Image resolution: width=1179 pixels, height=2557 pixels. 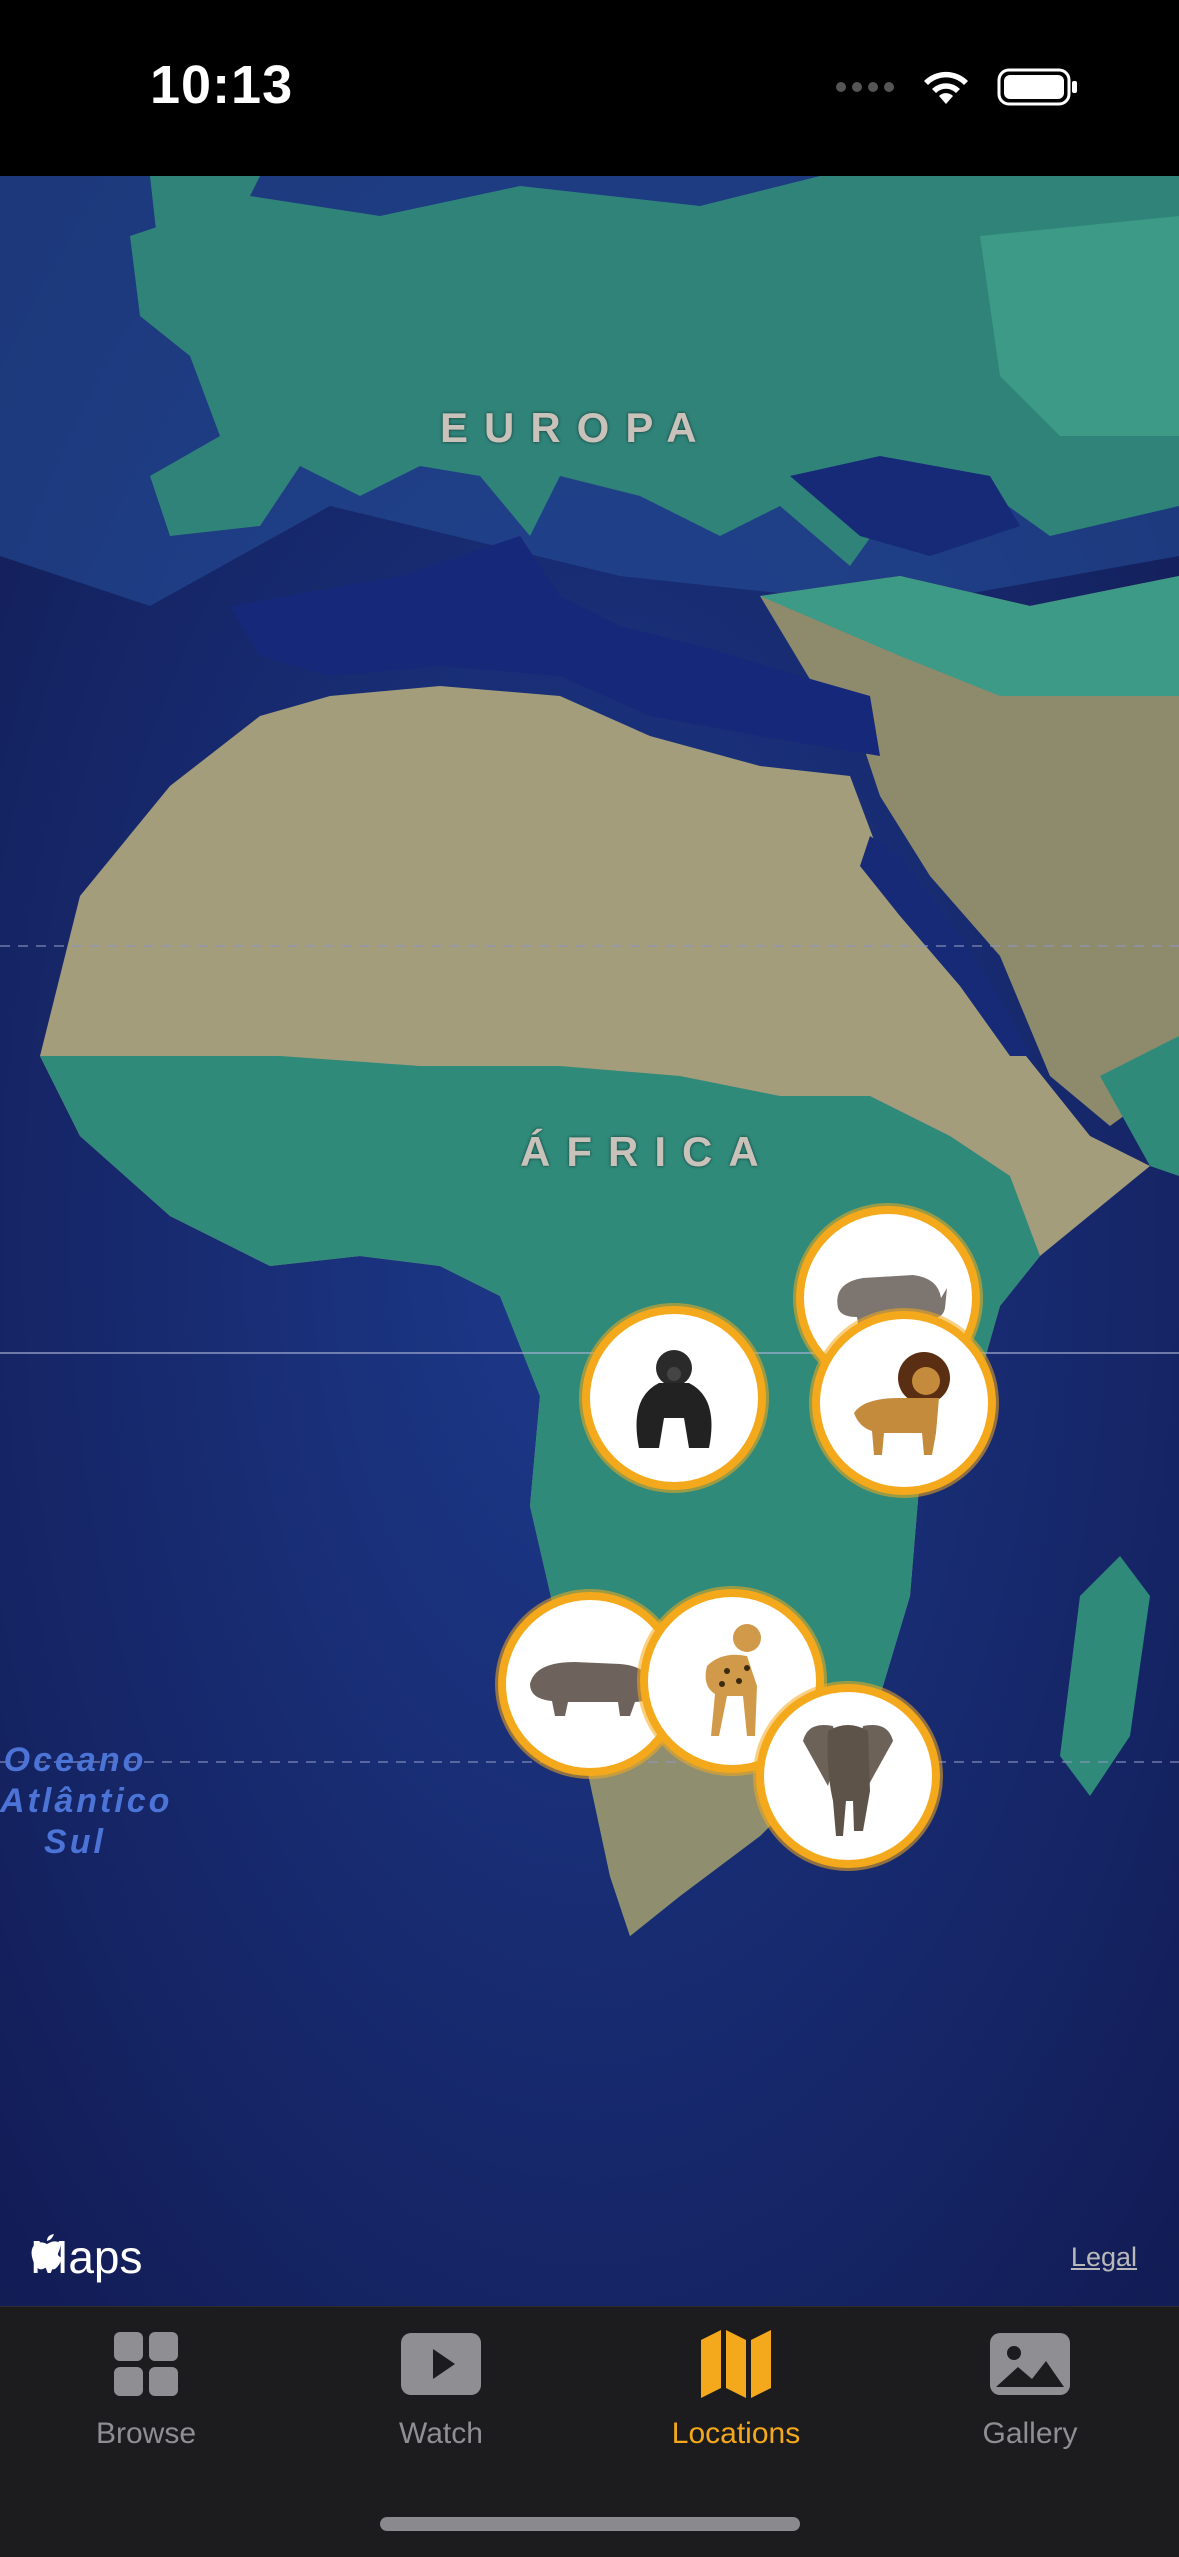 I want to click on lion-icon, so click(x=902, y=1403).